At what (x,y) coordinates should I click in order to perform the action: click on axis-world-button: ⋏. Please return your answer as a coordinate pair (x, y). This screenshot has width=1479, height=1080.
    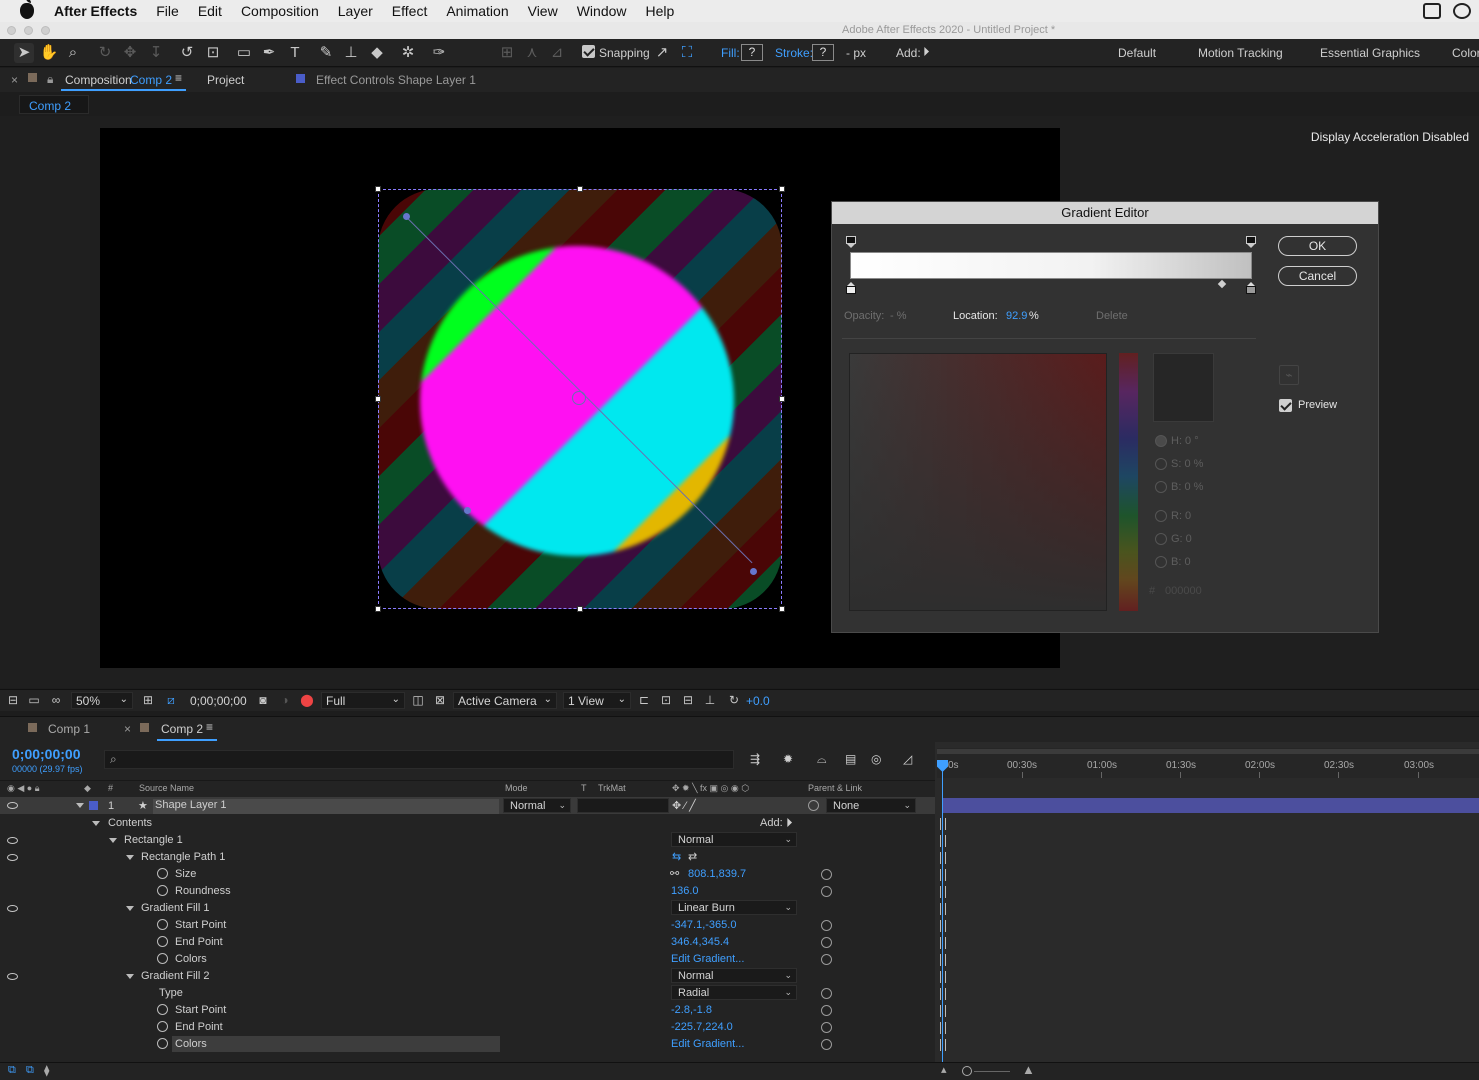
    Looking at the image, I should click on (532, 53).